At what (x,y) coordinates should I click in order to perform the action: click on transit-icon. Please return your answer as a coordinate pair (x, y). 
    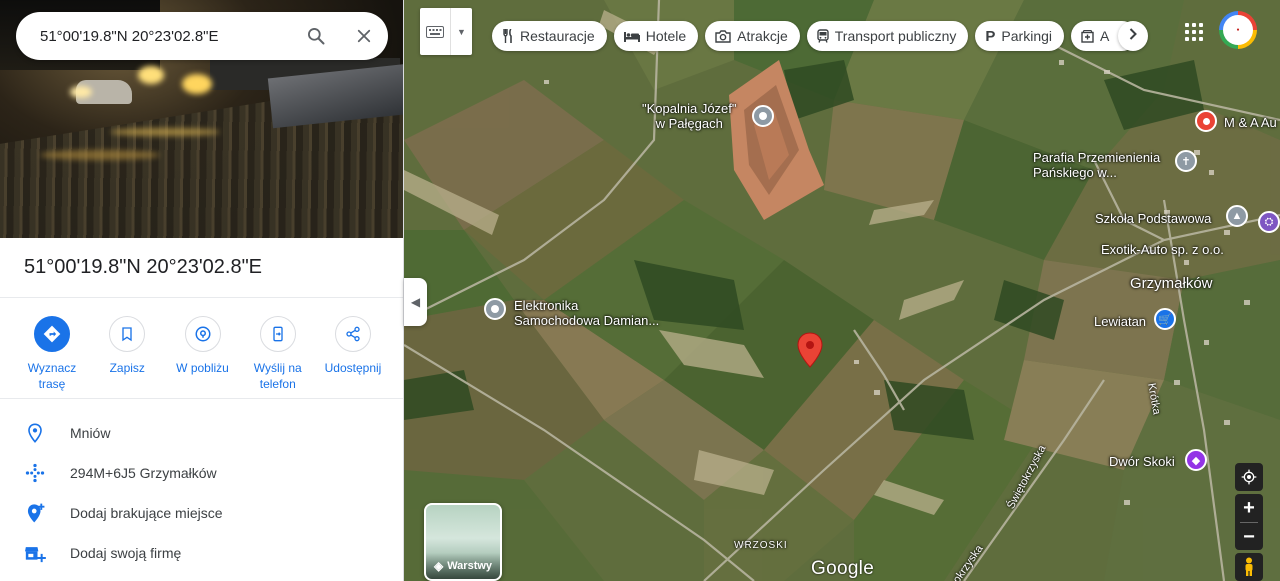
    Looking at the image, I should click on (823, 36).